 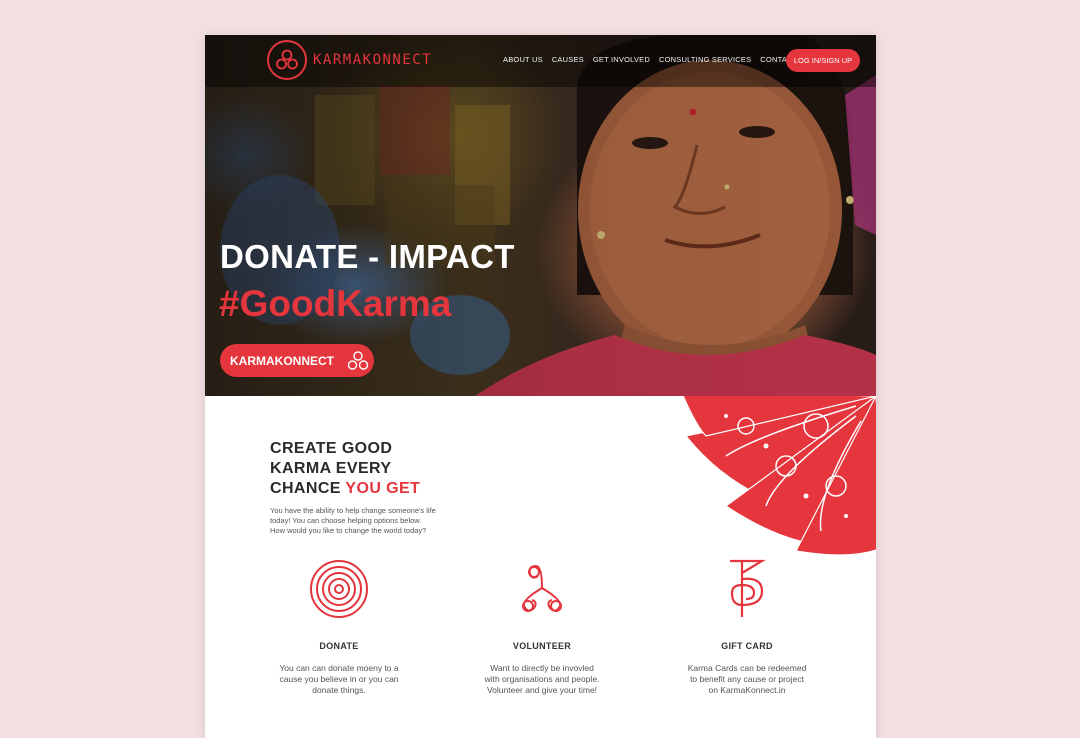 I want to click on heading-plain: CHANCE, so click(x=308, y=488).